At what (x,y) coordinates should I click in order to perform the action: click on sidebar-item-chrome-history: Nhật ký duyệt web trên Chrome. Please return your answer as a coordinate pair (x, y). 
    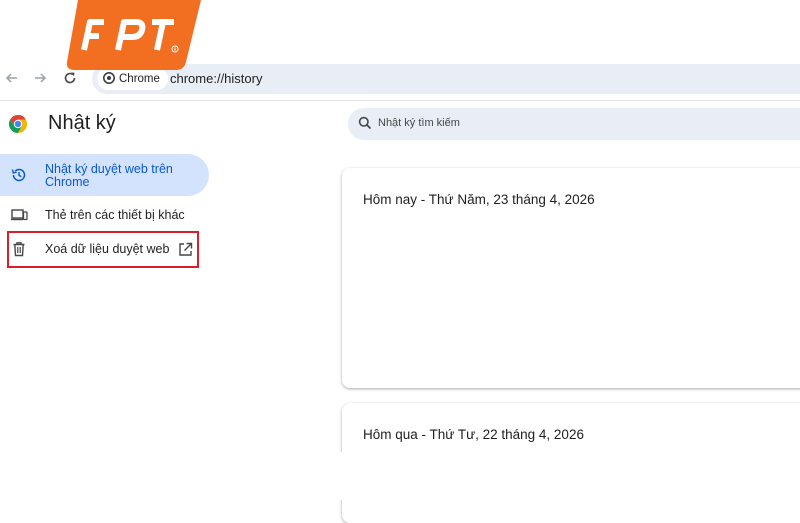
    Looking at the image, I should click on (104, 175).